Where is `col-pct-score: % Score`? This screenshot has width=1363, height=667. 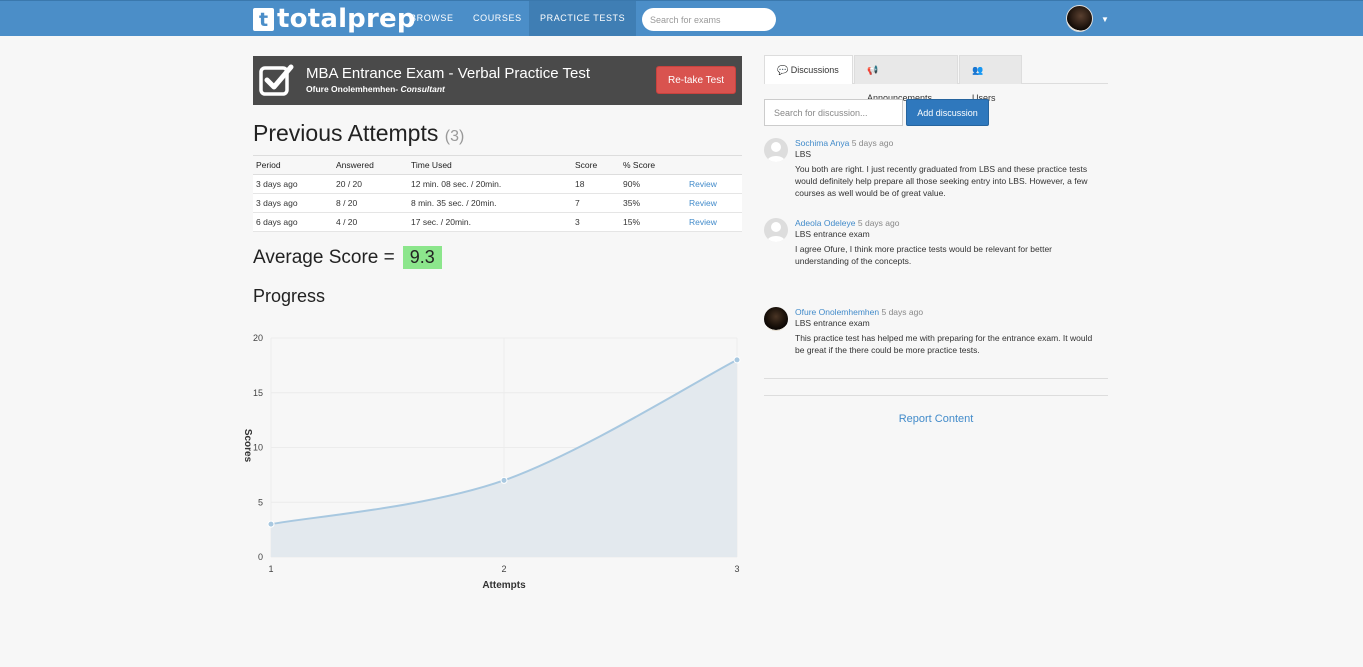 col-pct-score: % Score is located at coordinates (653, 165).